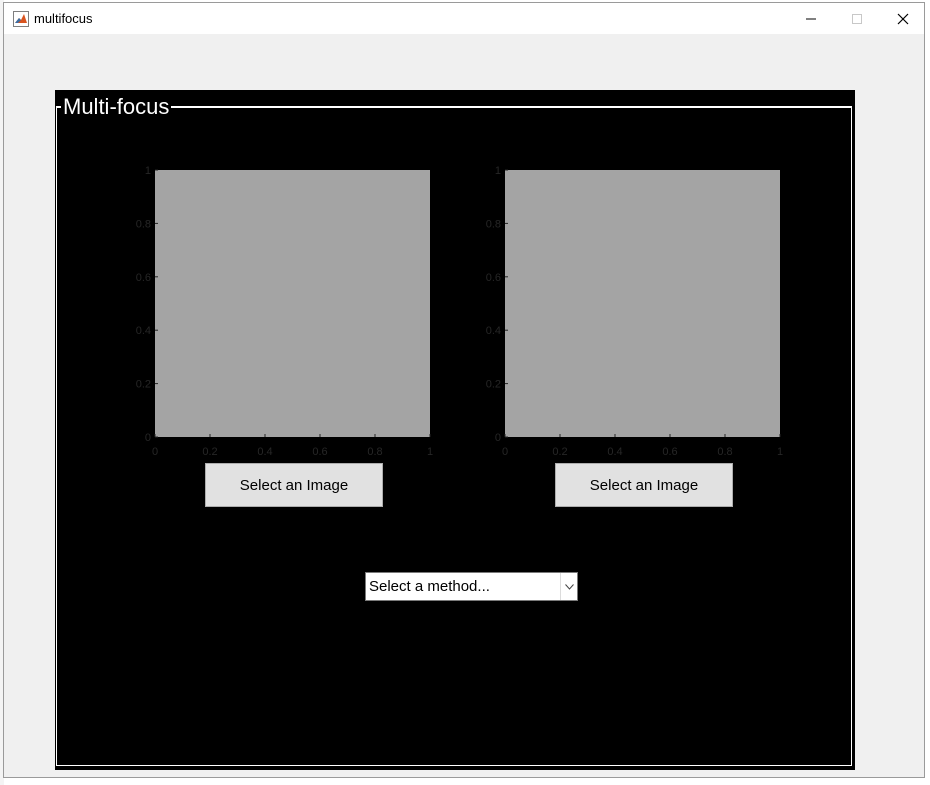  I want to click on select-image-button-right: Select an Image, so click(644, 485).